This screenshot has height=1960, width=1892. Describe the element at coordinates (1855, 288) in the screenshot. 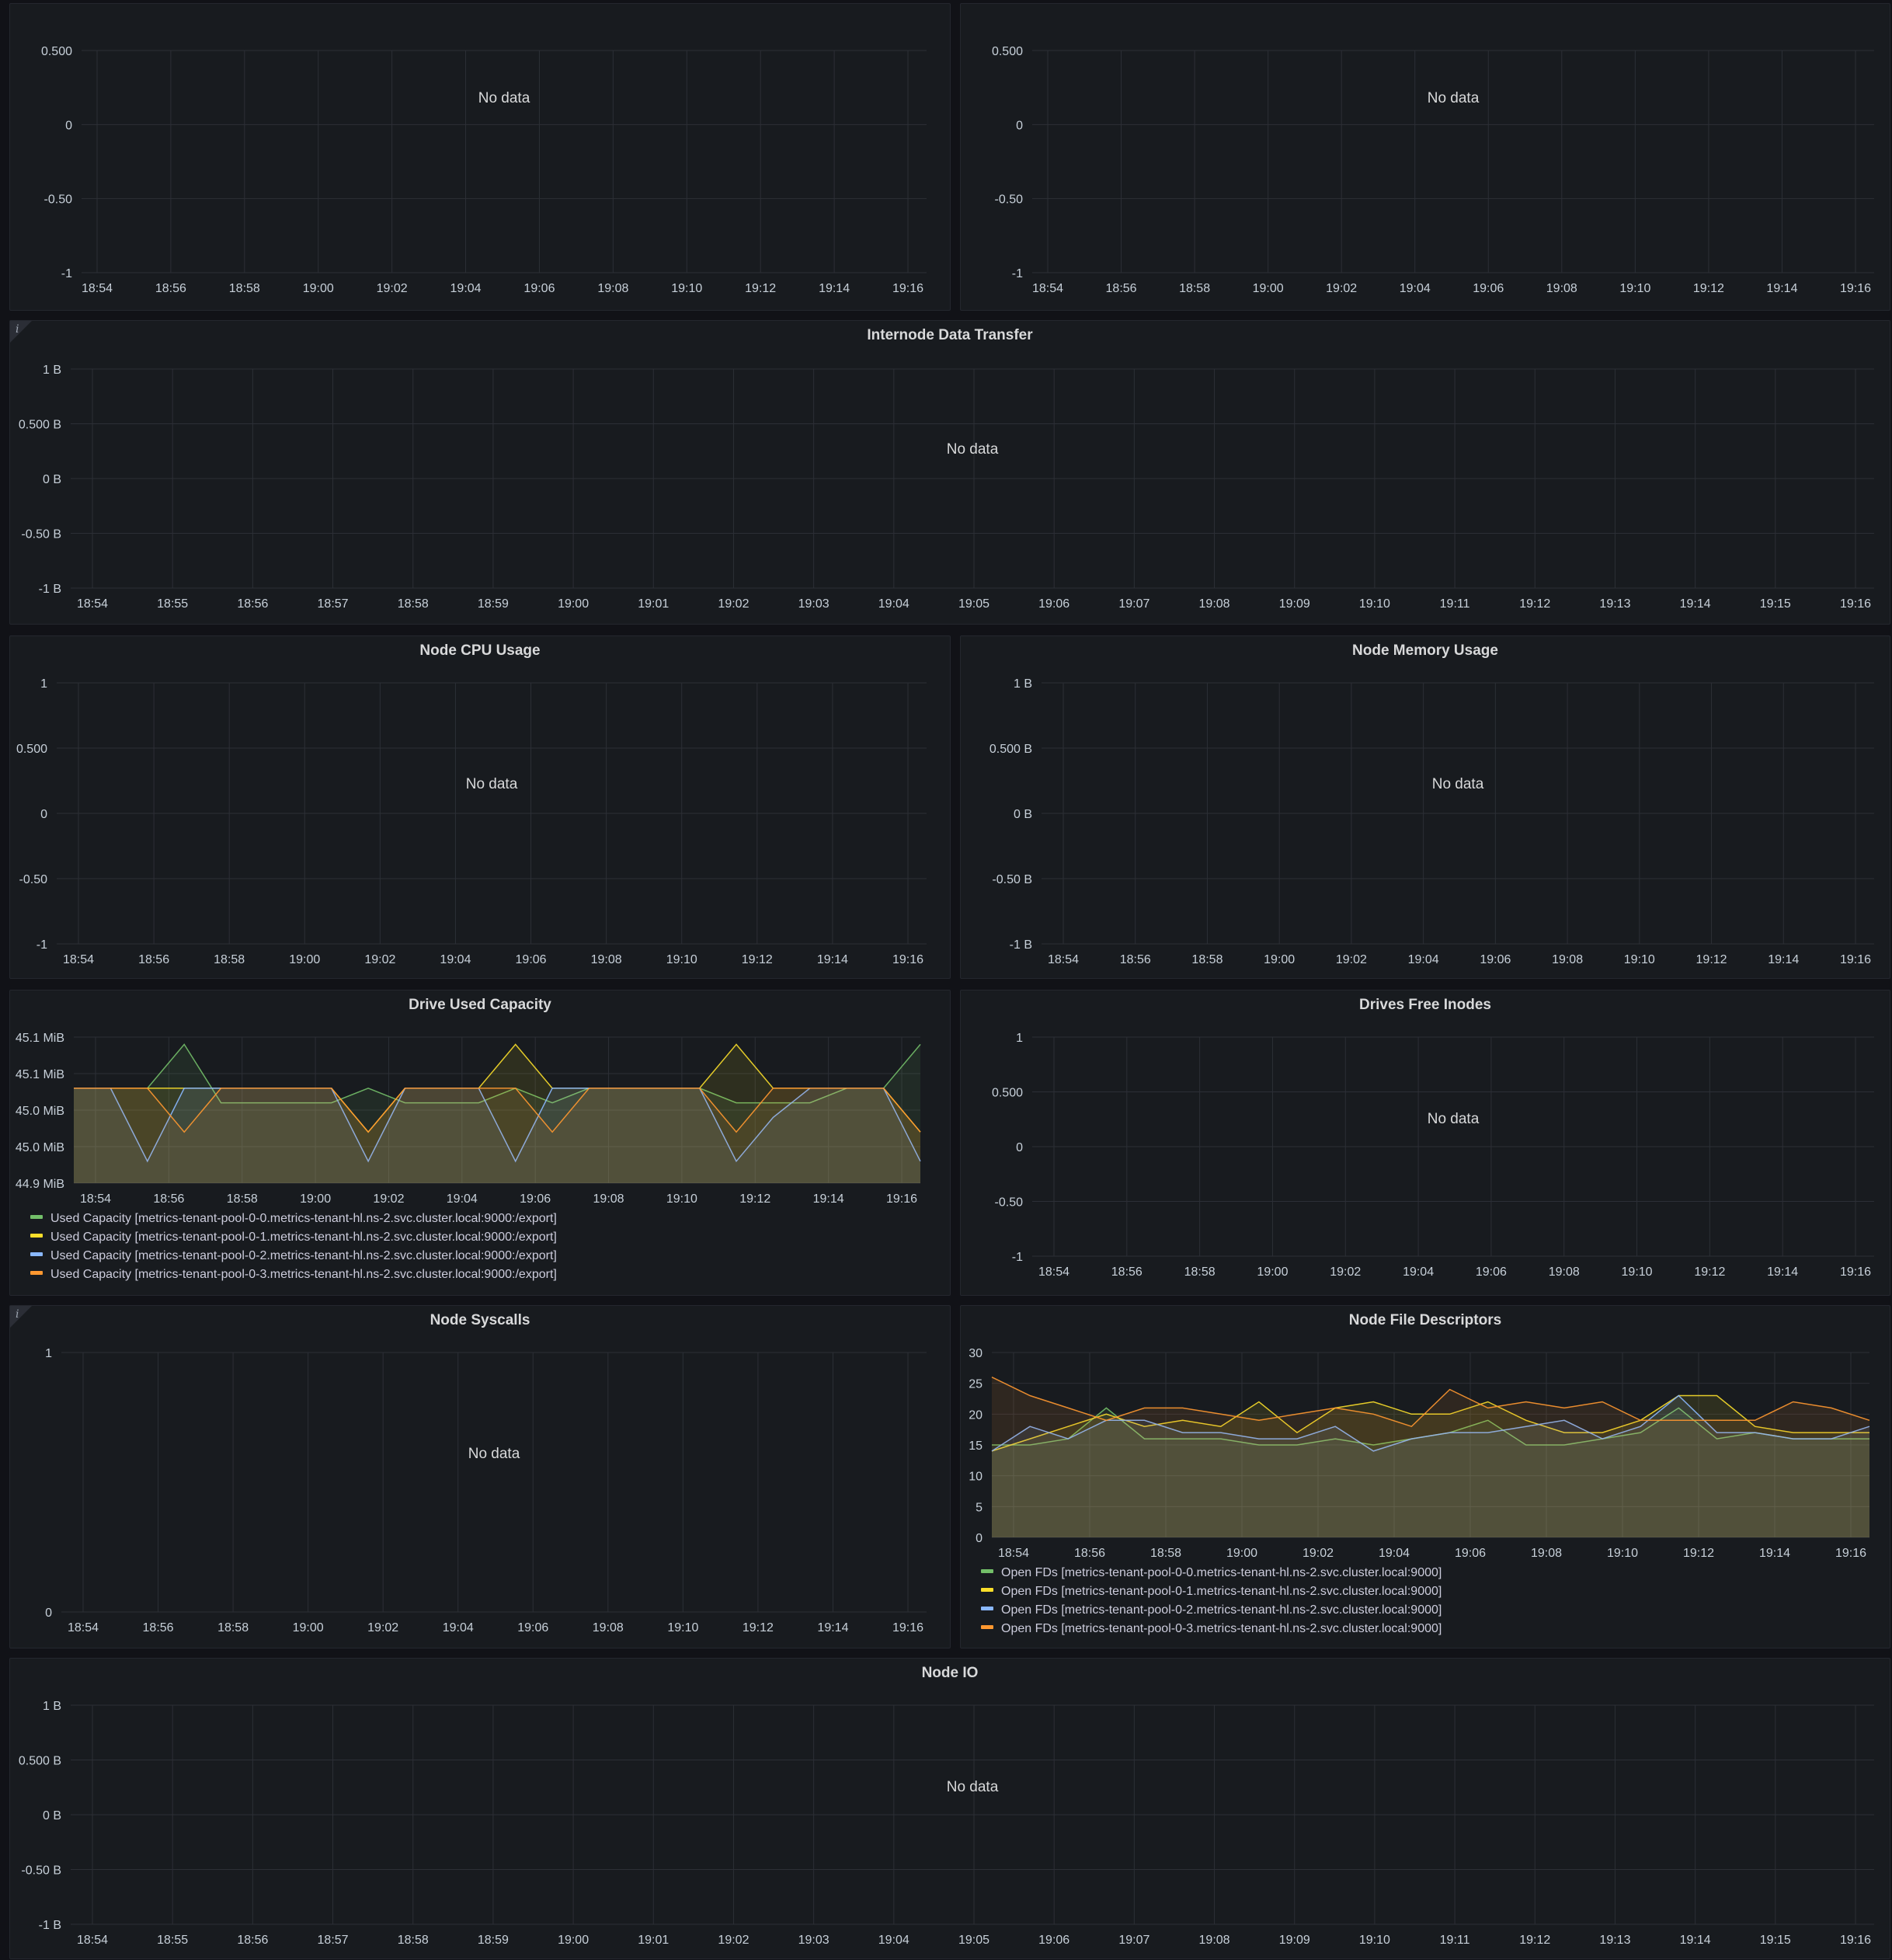

I see `x-tick-label: 19:16` at that location.